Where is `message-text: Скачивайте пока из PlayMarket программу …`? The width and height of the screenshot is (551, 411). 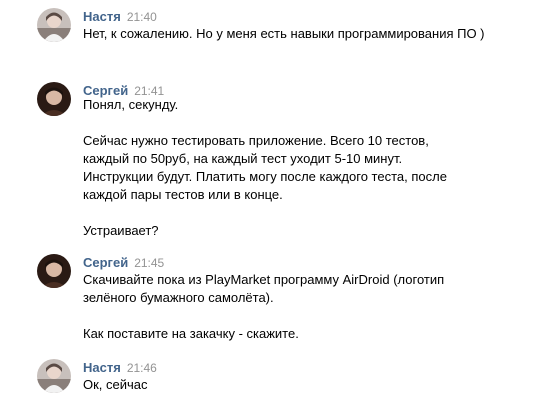
message-text: Скачивайте пока из PlayMarket программу … is located at coordinates (283, 307).